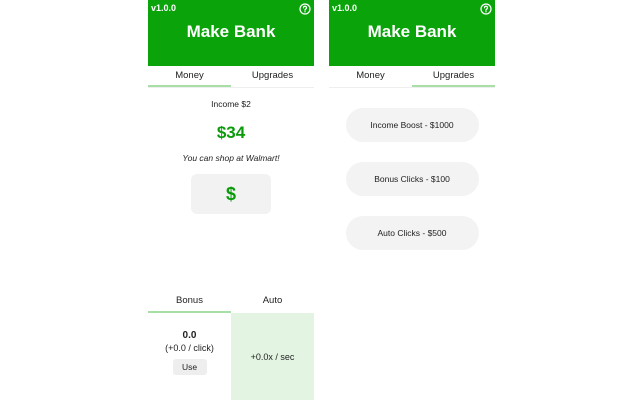 This screenshot has width=640, height=400. I want to click on earn-money-button: $, so click(231, 194).